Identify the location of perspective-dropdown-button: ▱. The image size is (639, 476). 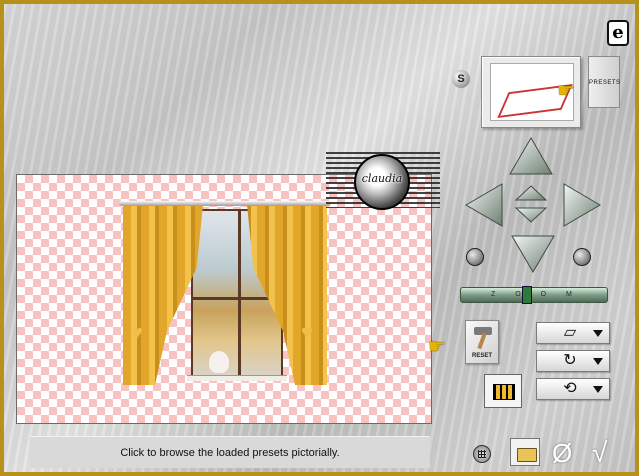
(573, 333).